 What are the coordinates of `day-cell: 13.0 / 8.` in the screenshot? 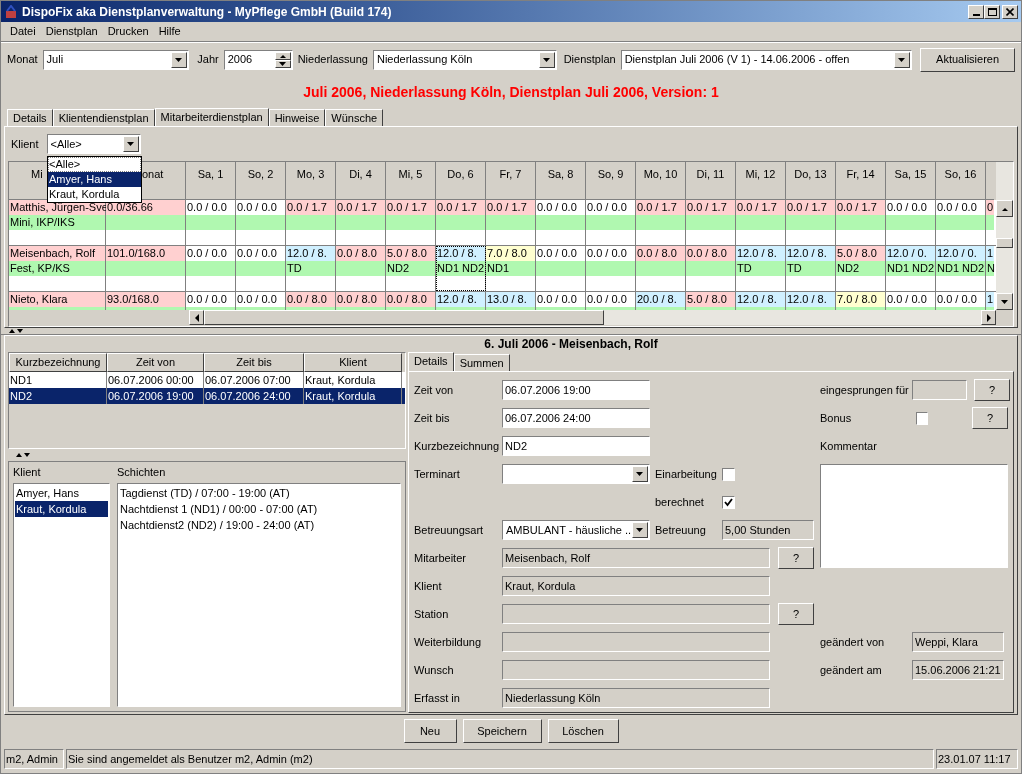 It's located at (511, 301).